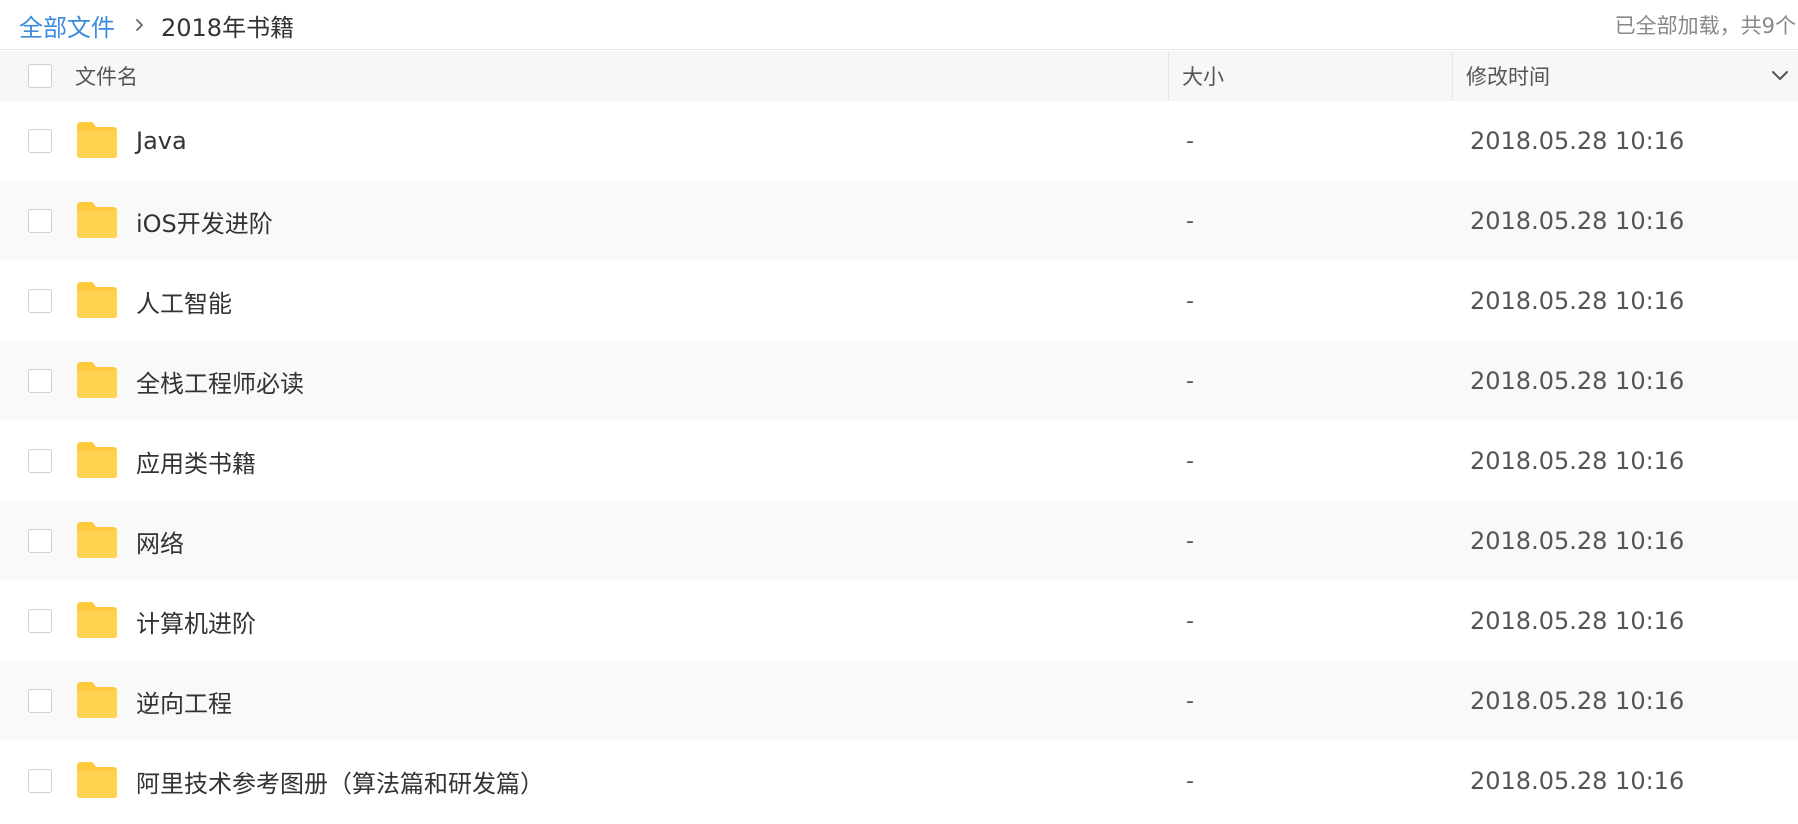 The height and width of the screenshot is (824, 1798). I want to click on file-row: Java - 2018.05.28 10:16, so click(899, 141).